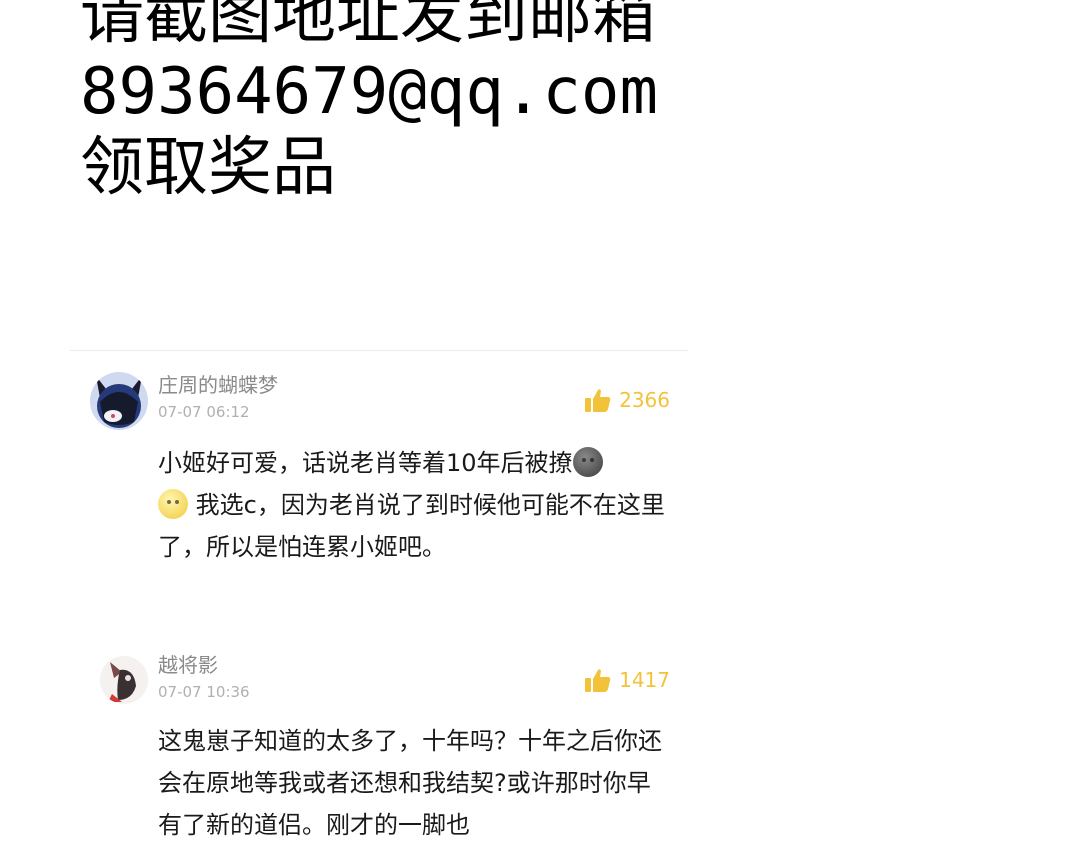  I want to click on moon-face-icon, so click(173, 504).